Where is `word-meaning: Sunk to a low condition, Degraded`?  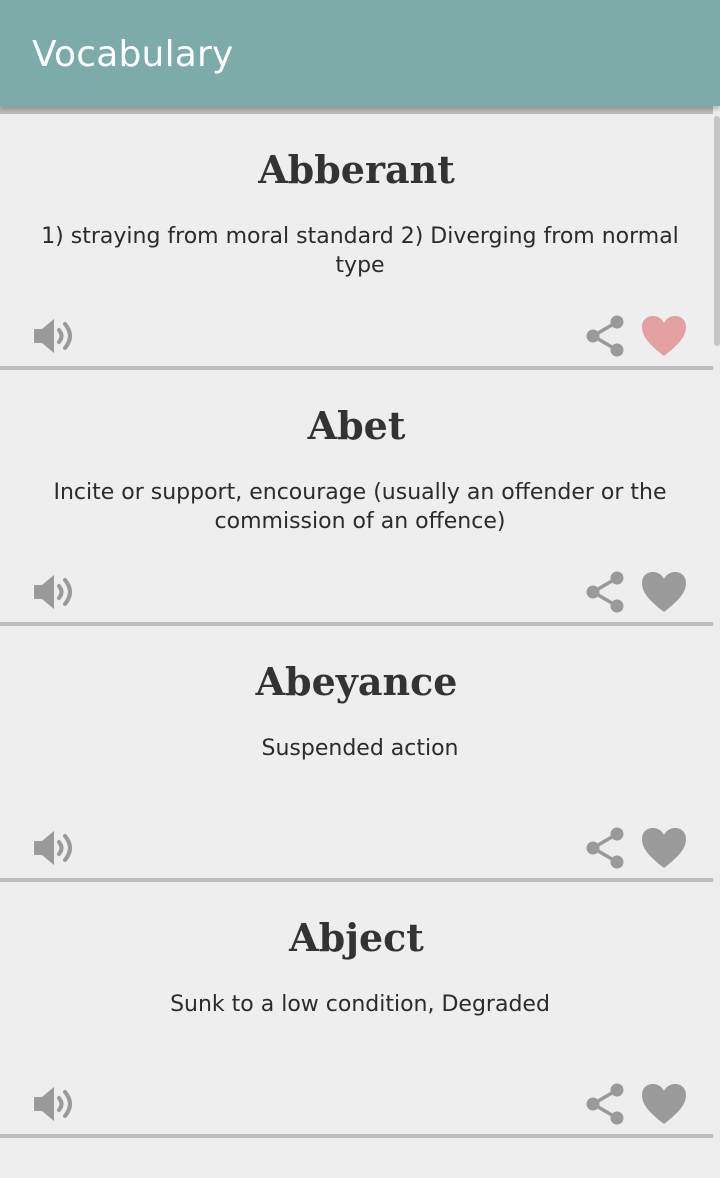 word-meaning: Sunk to a low condition, Degraded is located at coordinates (360, 1004).